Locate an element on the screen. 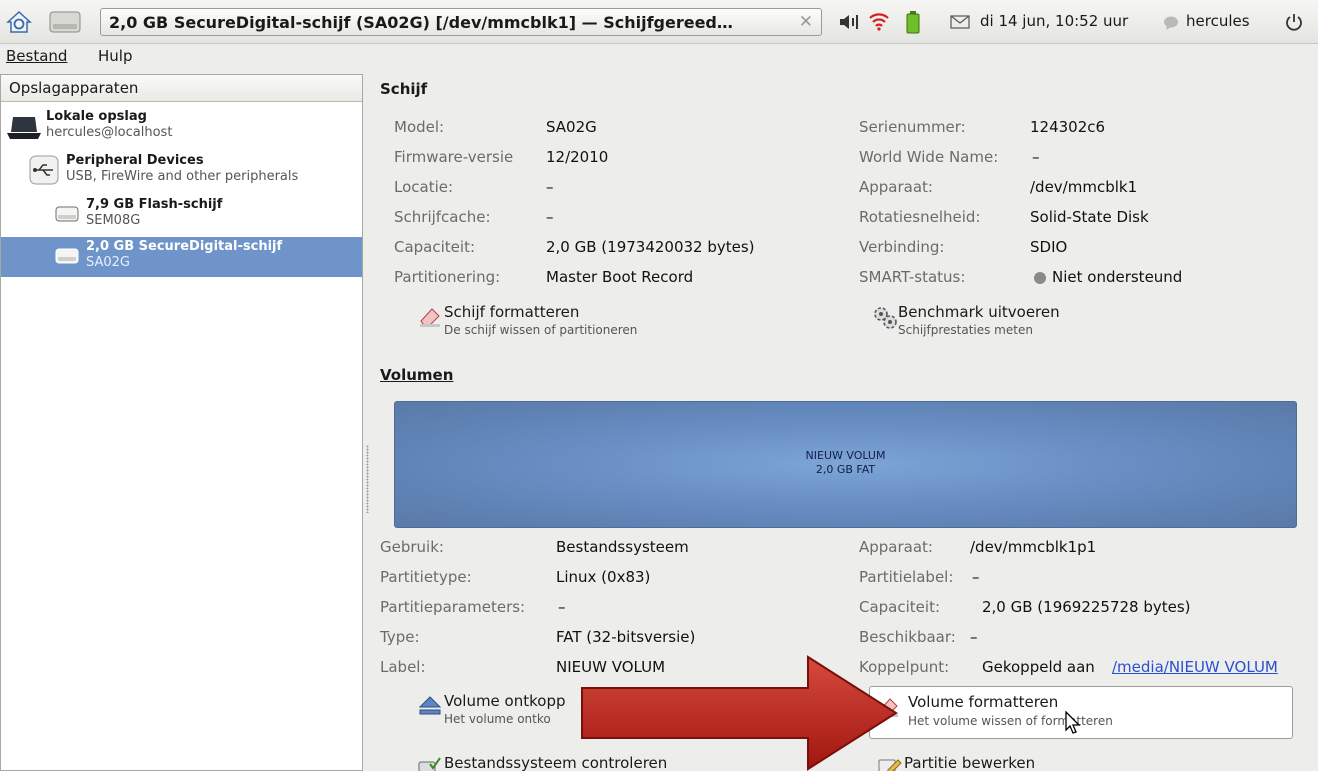 The width and height of the screenshot is (1318, 771). user-status-icon is located at coordinates (1171, 25).